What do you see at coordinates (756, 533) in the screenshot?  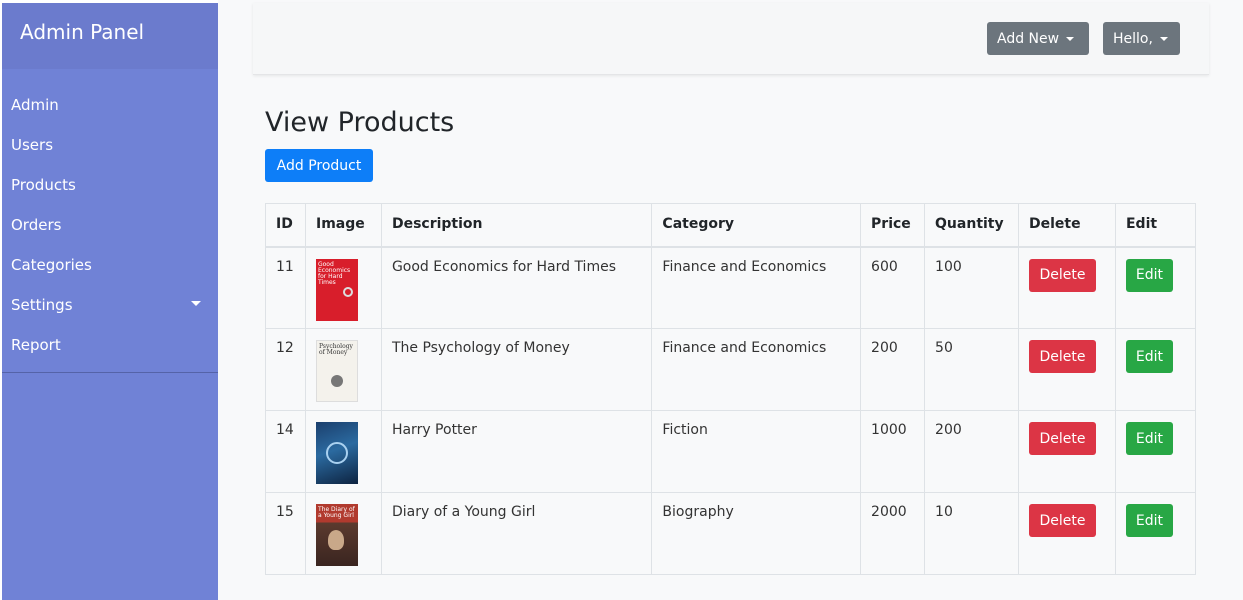 I see `cell-category: Biography` at bounding box center [756, 533].